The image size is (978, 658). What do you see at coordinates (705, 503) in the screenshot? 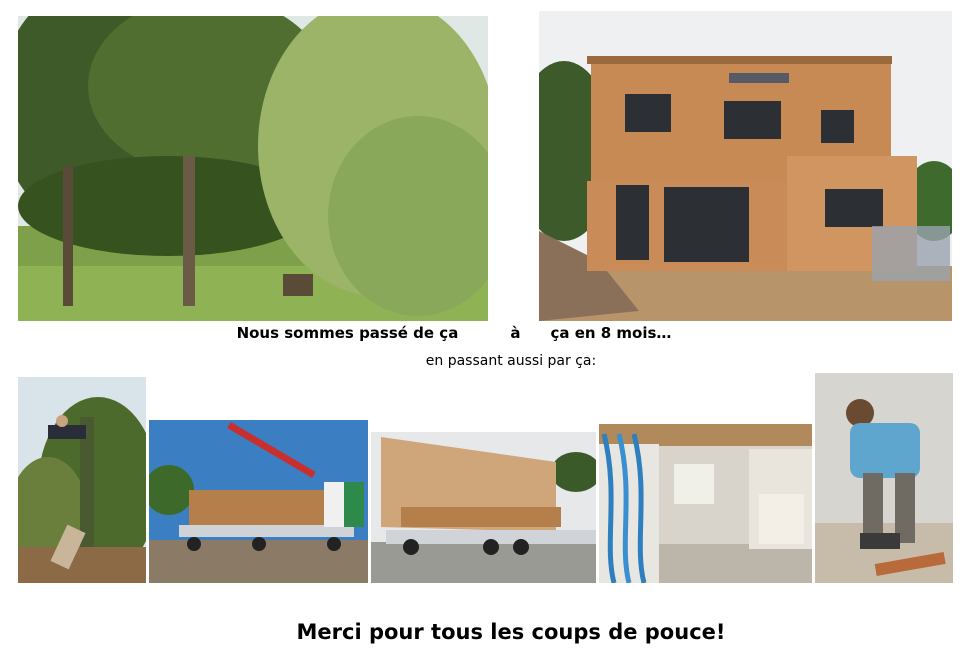
I see `photo-interior-wiring` at bounding box center [705, 503].